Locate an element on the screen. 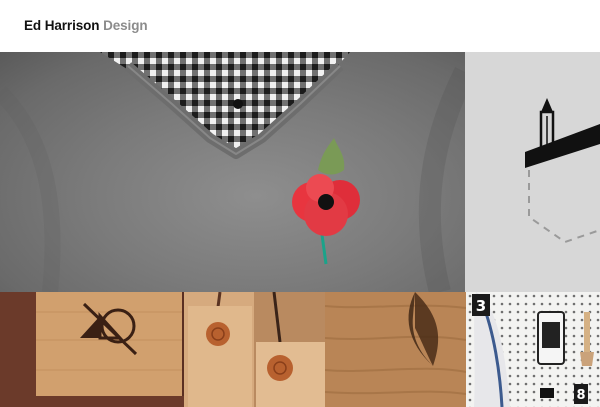 This screenshot has height=407, width=600. wood-coaster-image is located at coordinates (92, 349).